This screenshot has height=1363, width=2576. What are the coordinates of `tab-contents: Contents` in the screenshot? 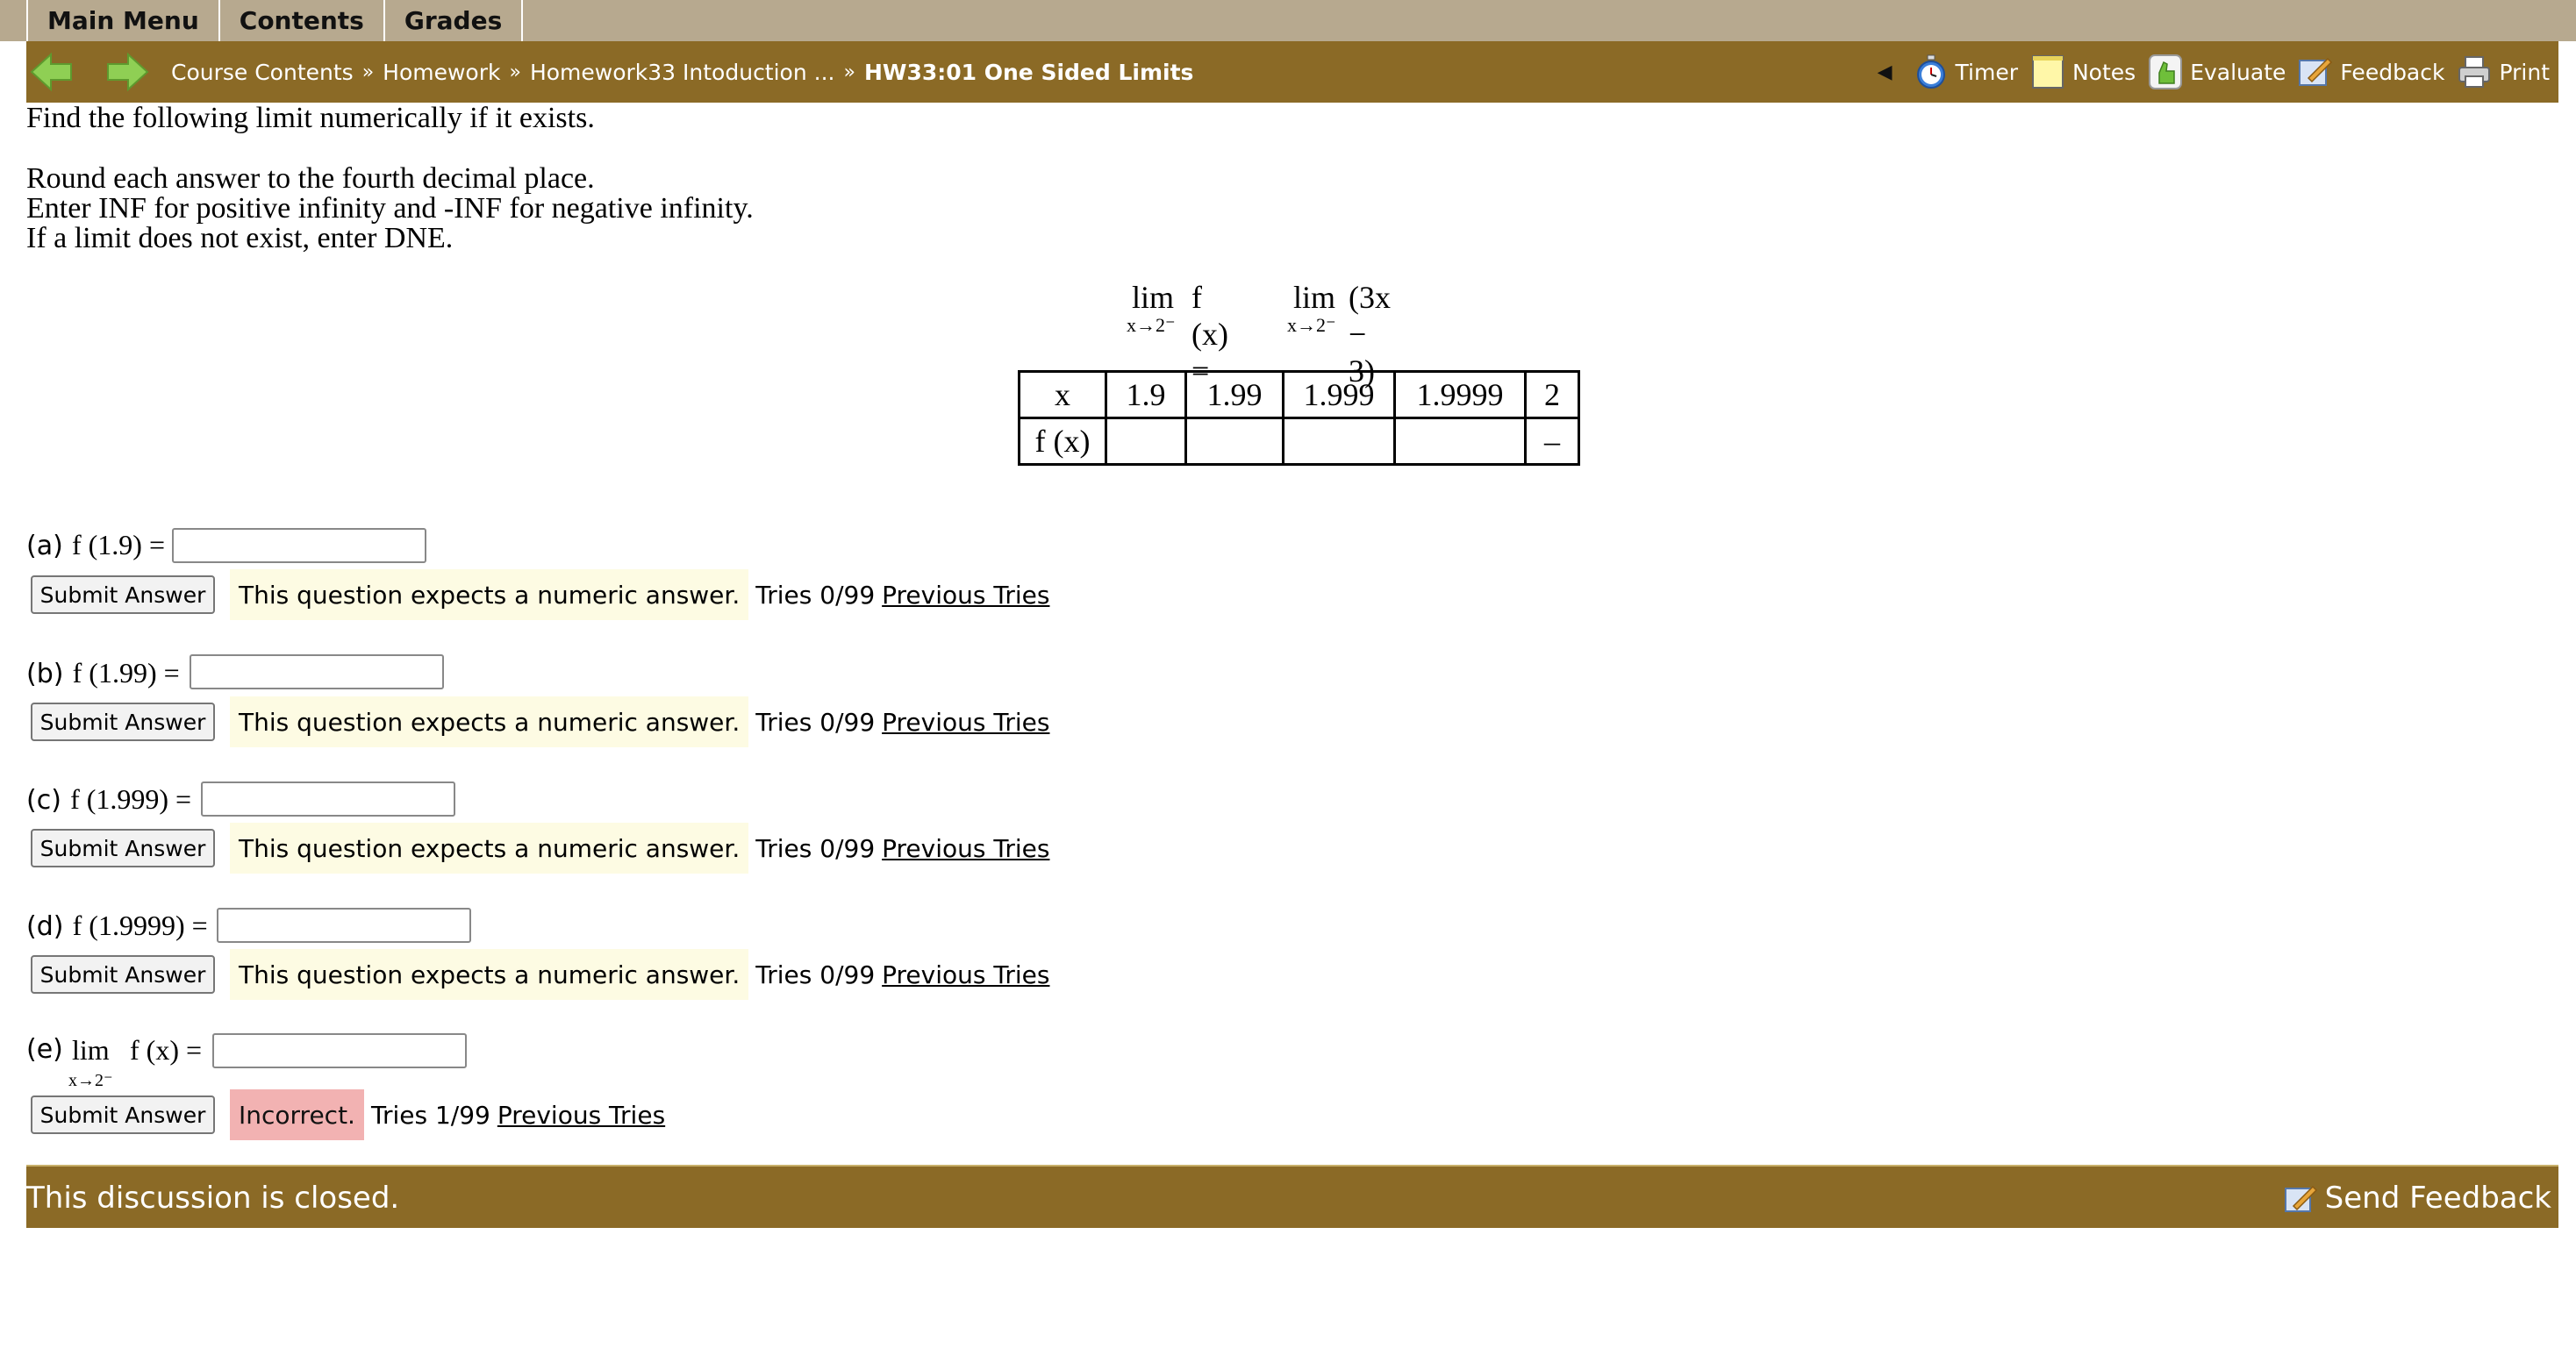 It's located at (301, 20).